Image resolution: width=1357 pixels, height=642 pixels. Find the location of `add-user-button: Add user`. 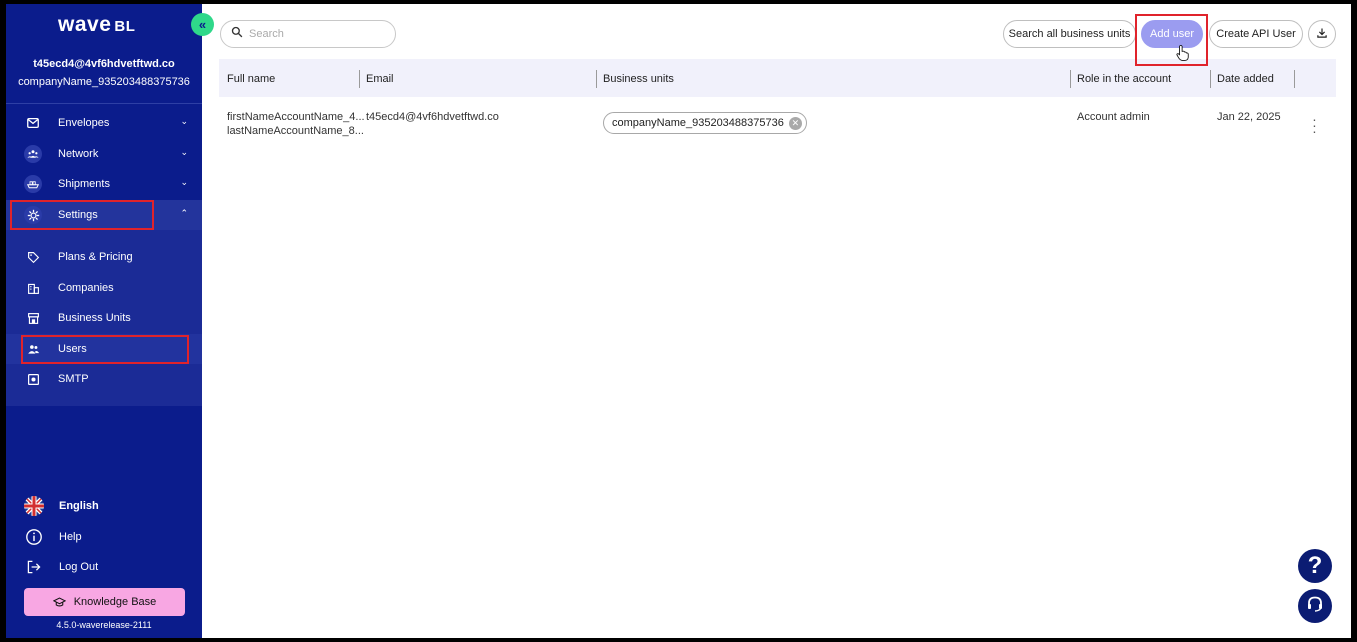

add-user-button: Add user is located at coordinates (1172, 34).